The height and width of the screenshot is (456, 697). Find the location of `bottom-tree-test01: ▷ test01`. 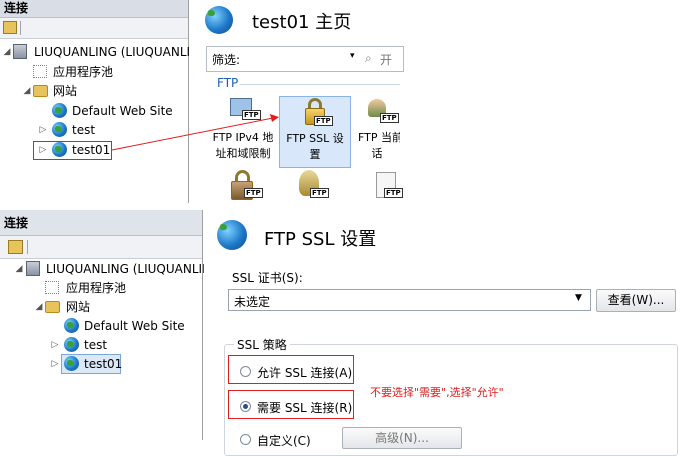

bottom-tree-test01: ▷ test01 is located at coordinates (101, 364).